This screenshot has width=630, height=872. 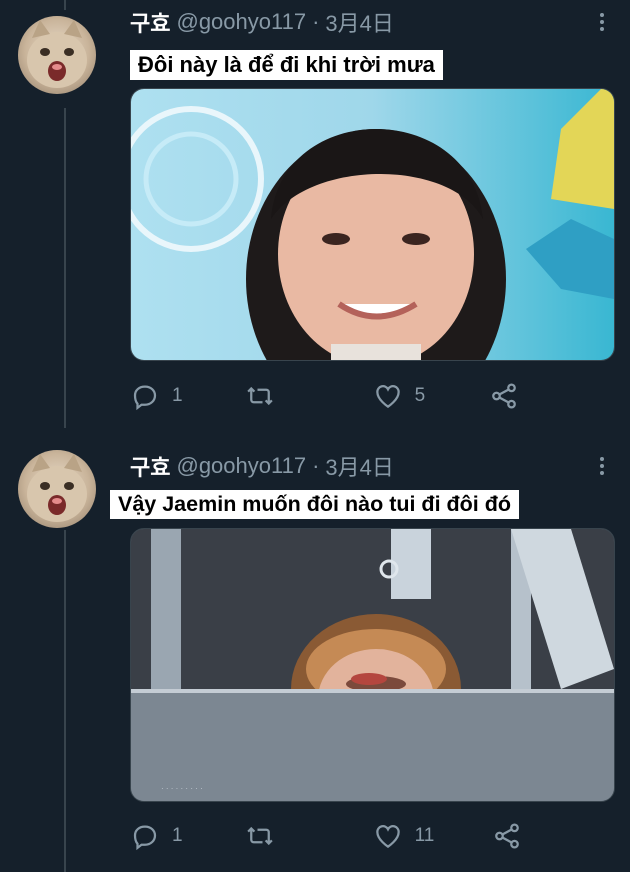 I want to click on like-button: 11, so click(x=404, y=836).